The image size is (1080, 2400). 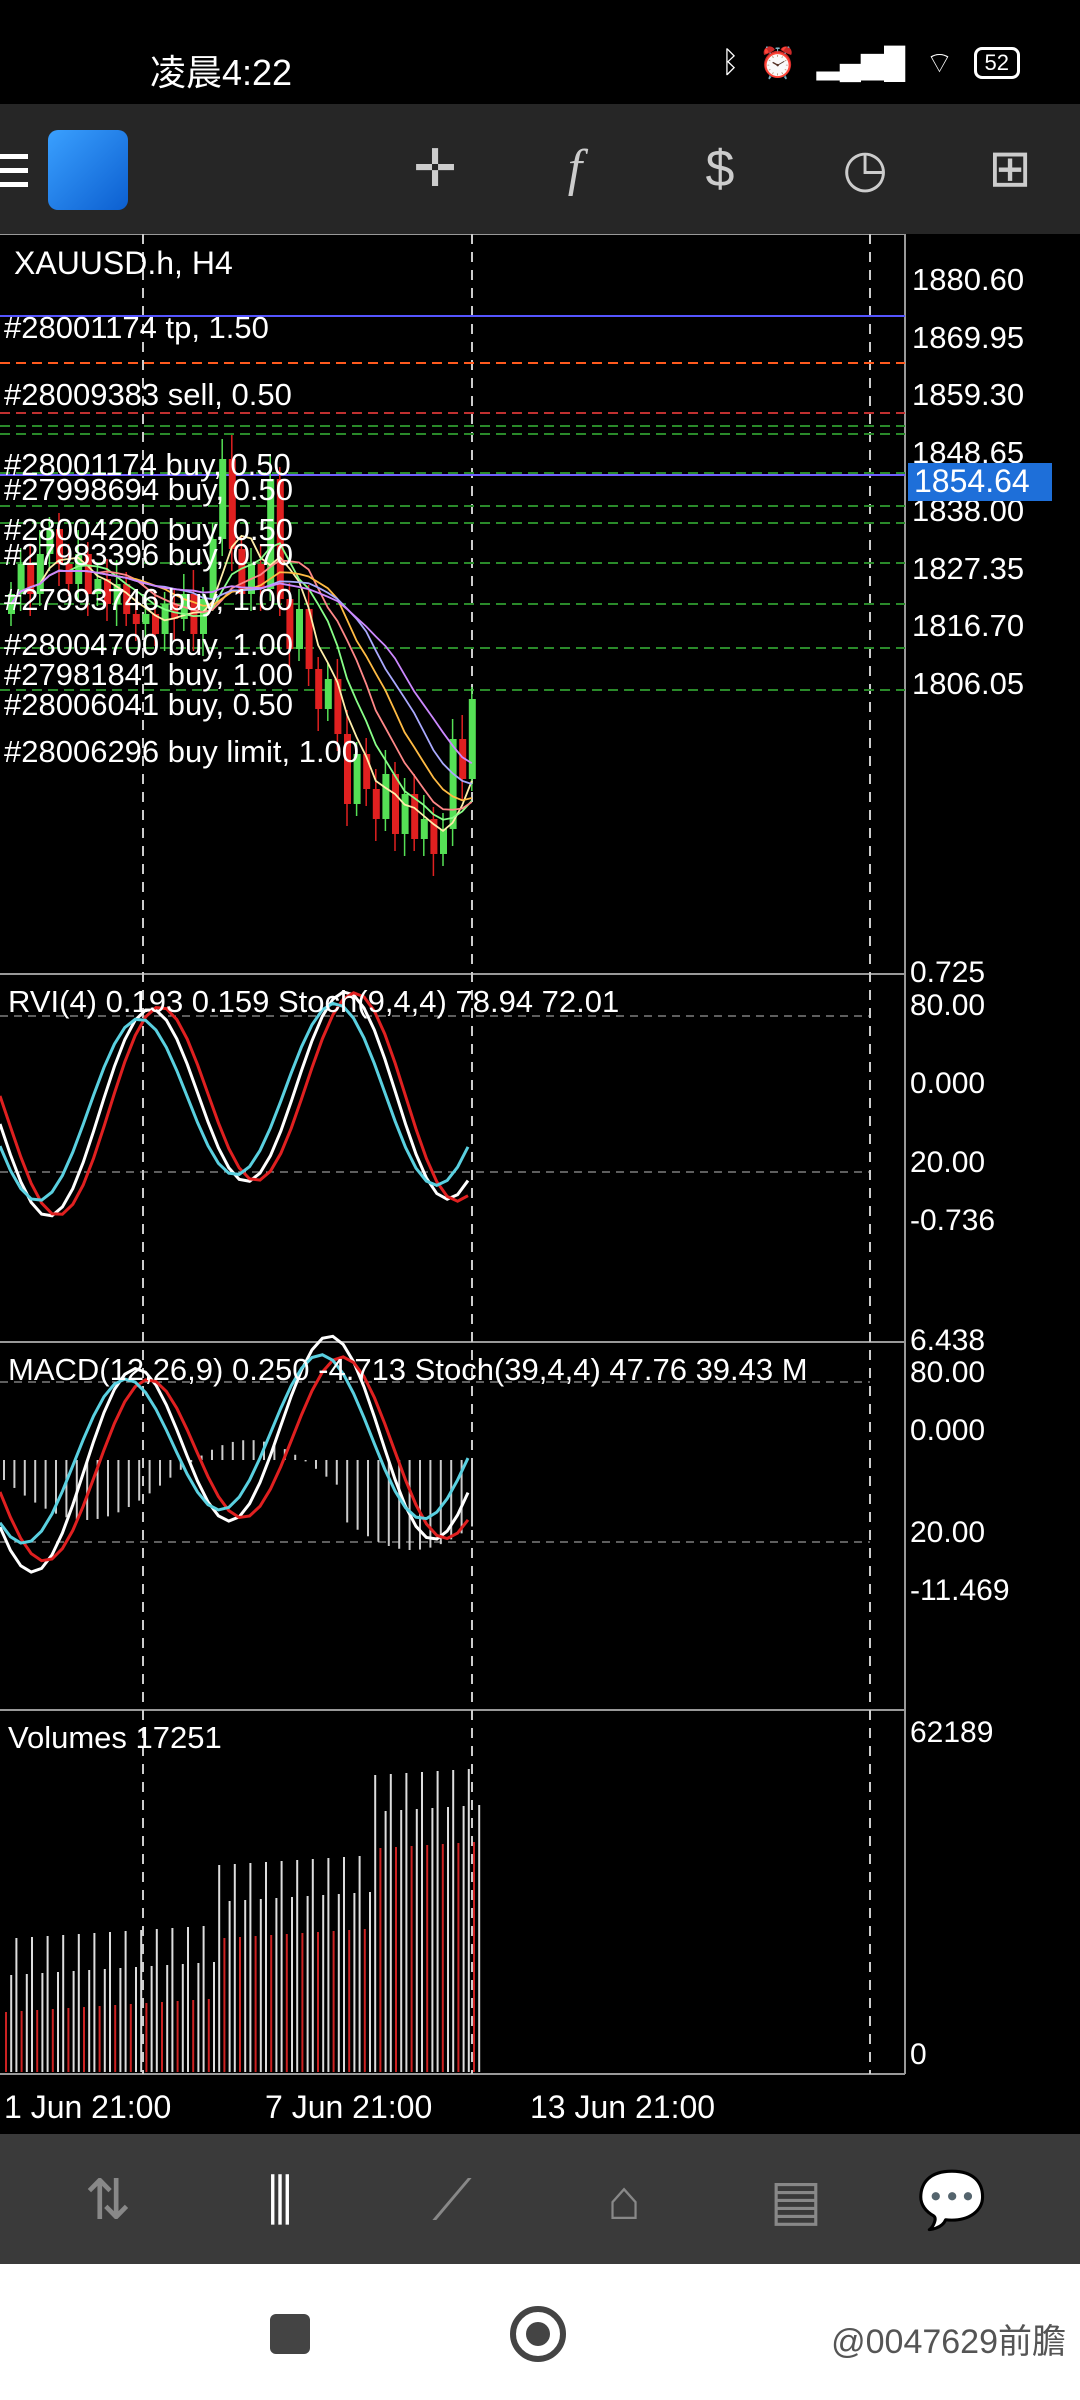 I want to click on time-label-3: 13 Jun 21:00, so click(x=622, y=2107).